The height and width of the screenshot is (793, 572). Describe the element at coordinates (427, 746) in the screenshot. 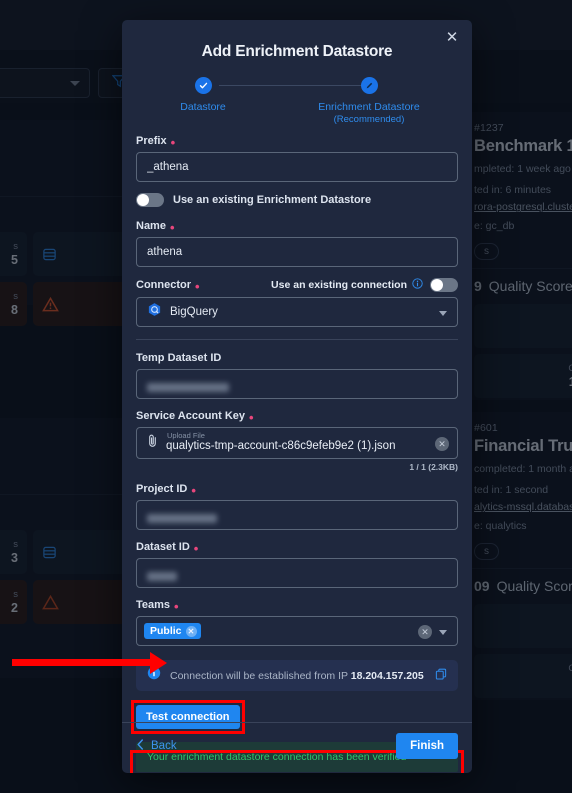

I see `finish-button: Finish` at that location.